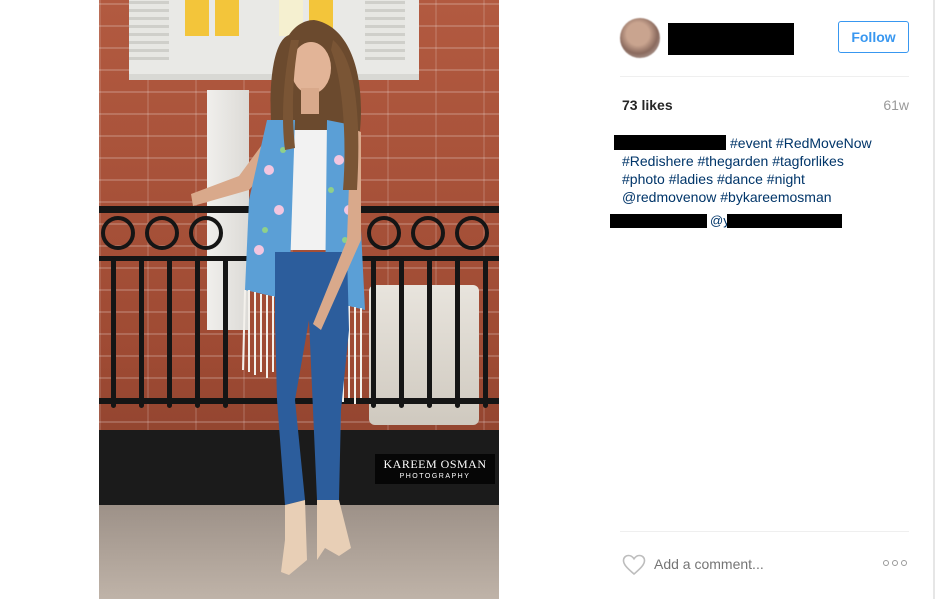 Image resolution: width=935 pixels, height=599 pixels. I want to click on likes-row: 73 likes 61w, so click(765, 106).